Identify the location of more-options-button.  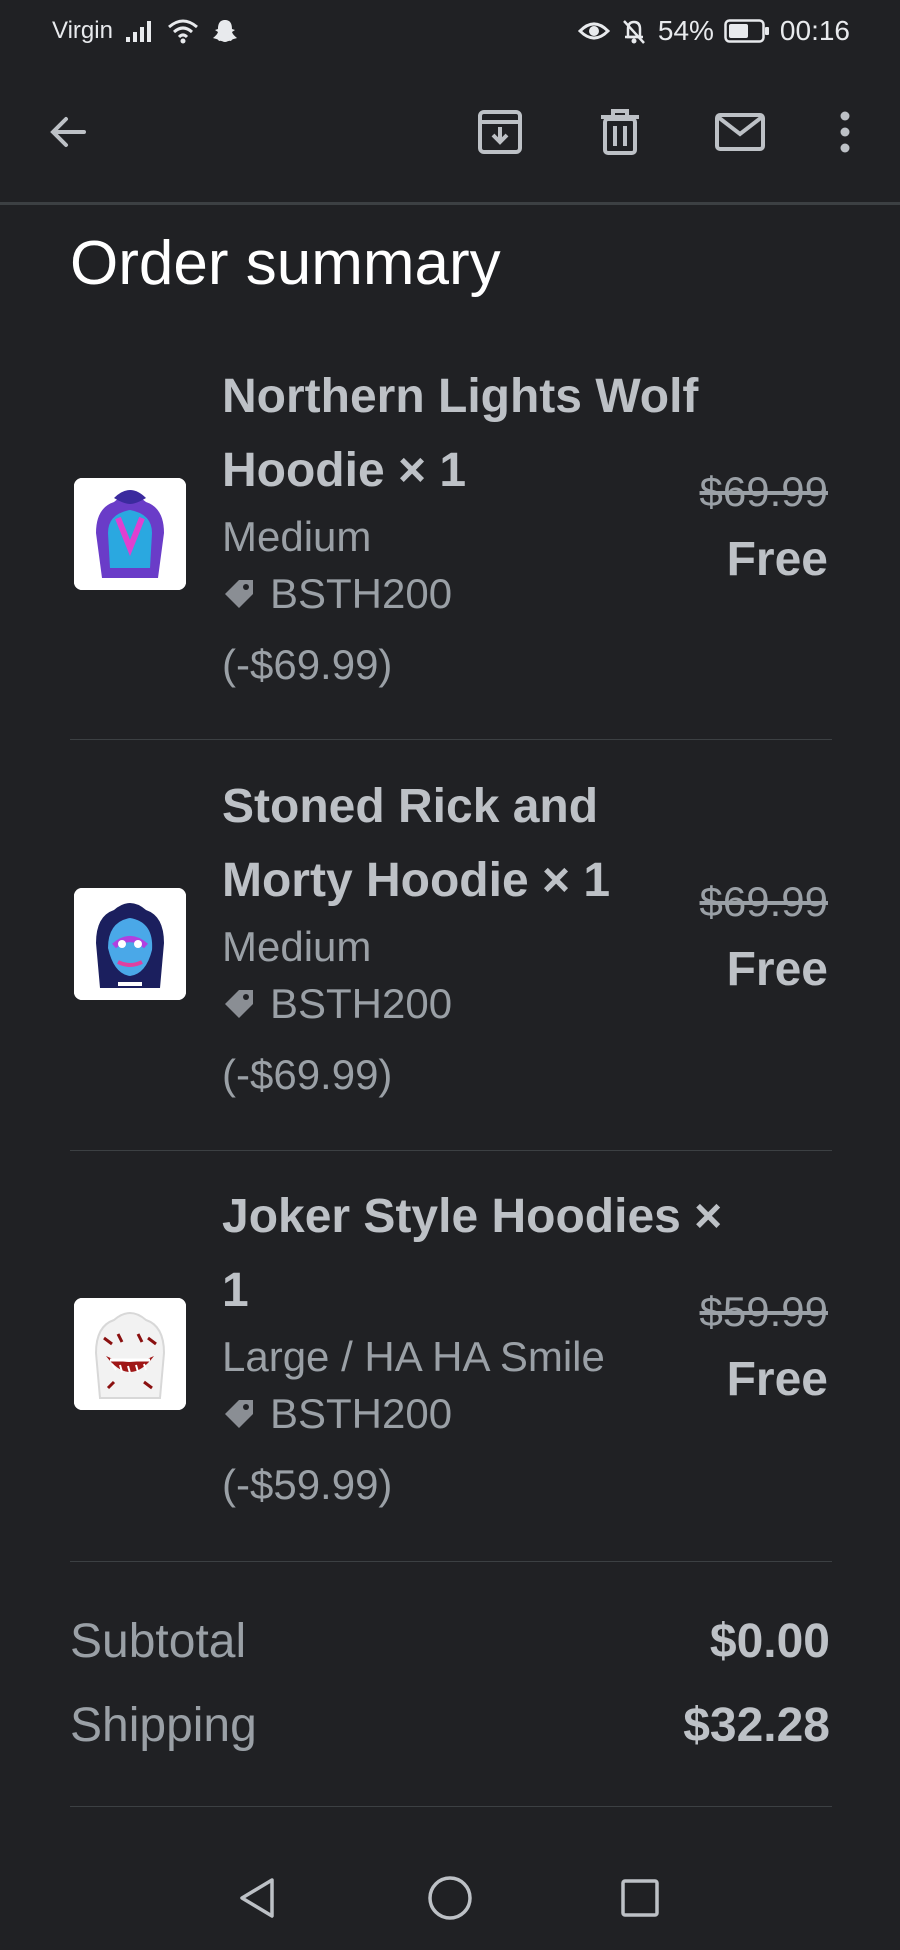
(845, 134).